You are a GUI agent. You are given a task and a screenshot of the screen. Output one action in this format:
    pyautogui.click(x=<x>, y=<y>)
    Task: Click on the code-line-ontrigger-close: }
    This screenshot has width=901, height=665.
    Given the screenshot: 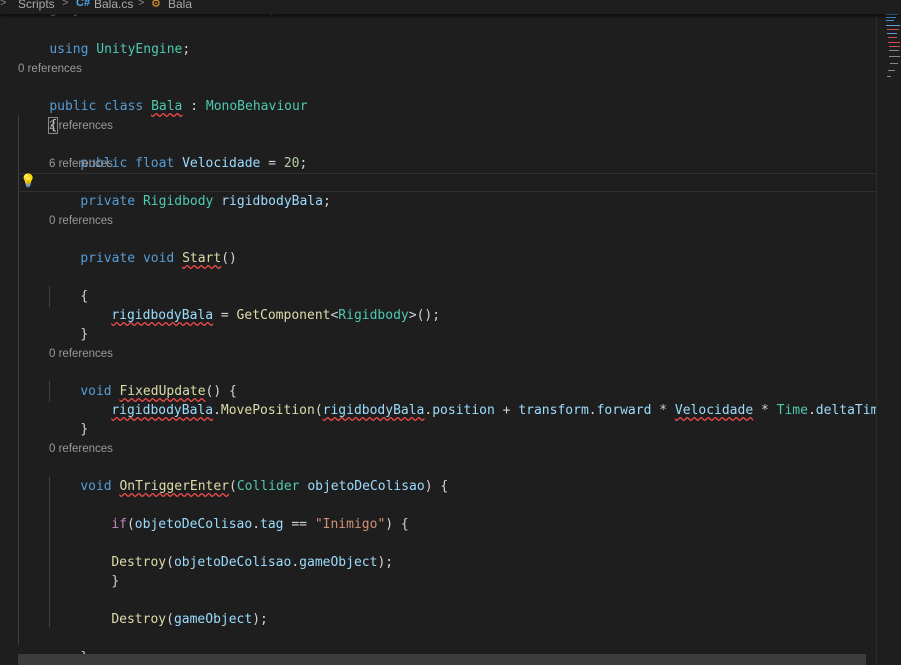 What is the action you would take?
    pyautogui.click(x=68, y=647)
    